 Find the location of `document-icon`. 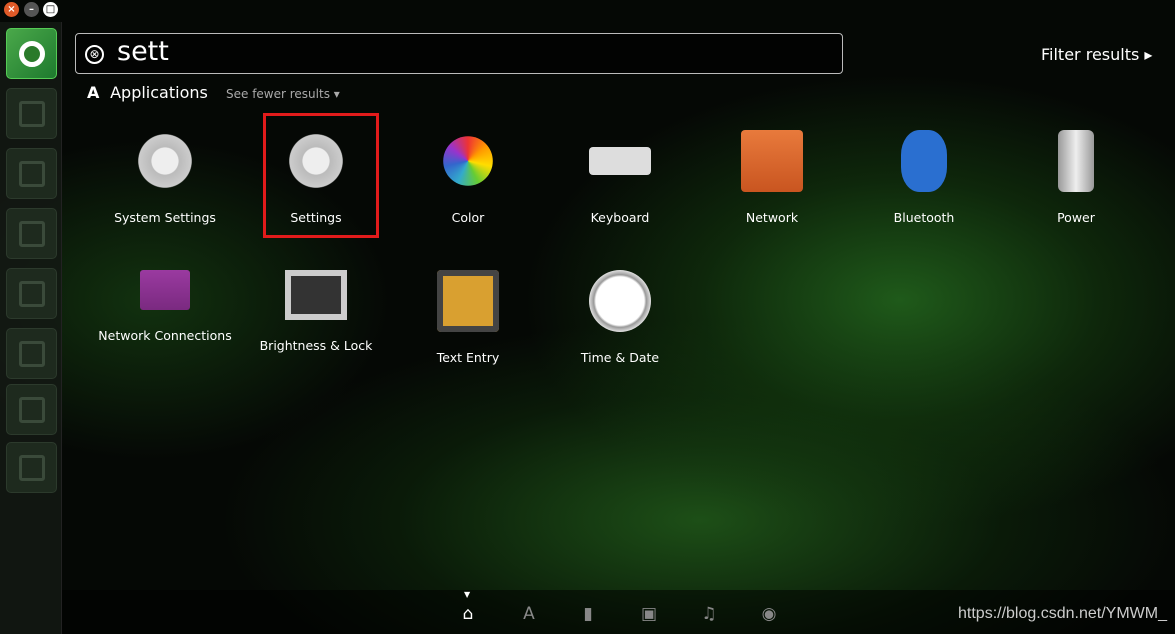

document-icon is located at coordinates (32, 174).